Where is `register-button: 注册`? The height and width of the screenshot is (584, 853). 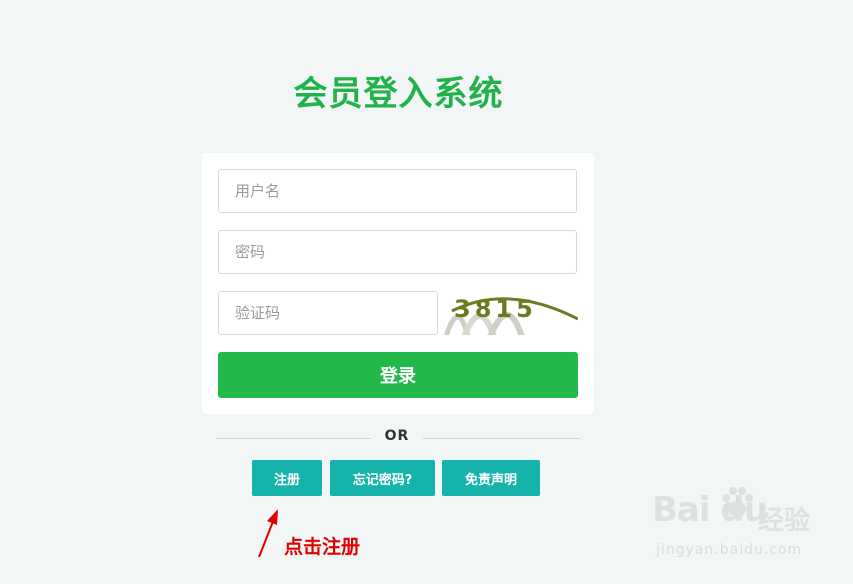 register-button: 注册 is located at coordinates (287, 478).